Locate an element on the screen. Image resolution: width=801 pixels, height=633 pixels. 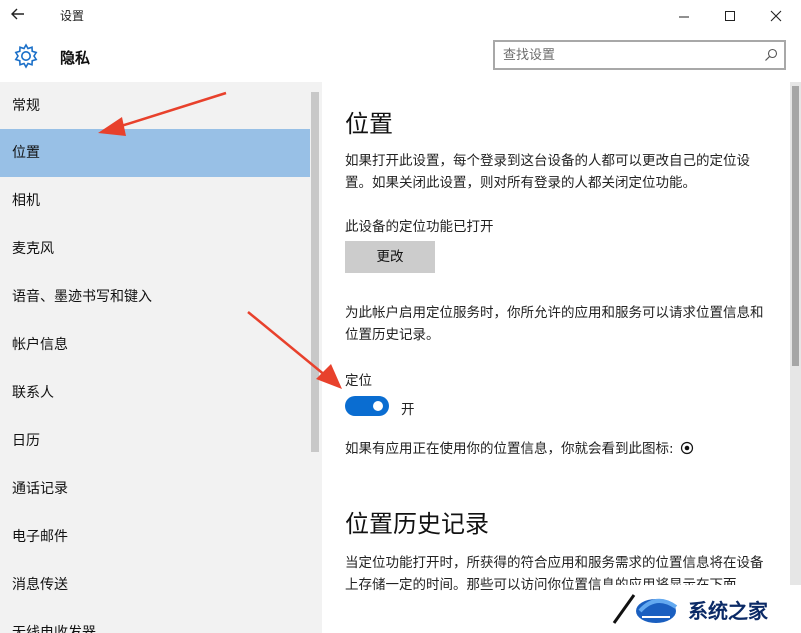
title-bar: 设置 is located at coordinates (400, 16).